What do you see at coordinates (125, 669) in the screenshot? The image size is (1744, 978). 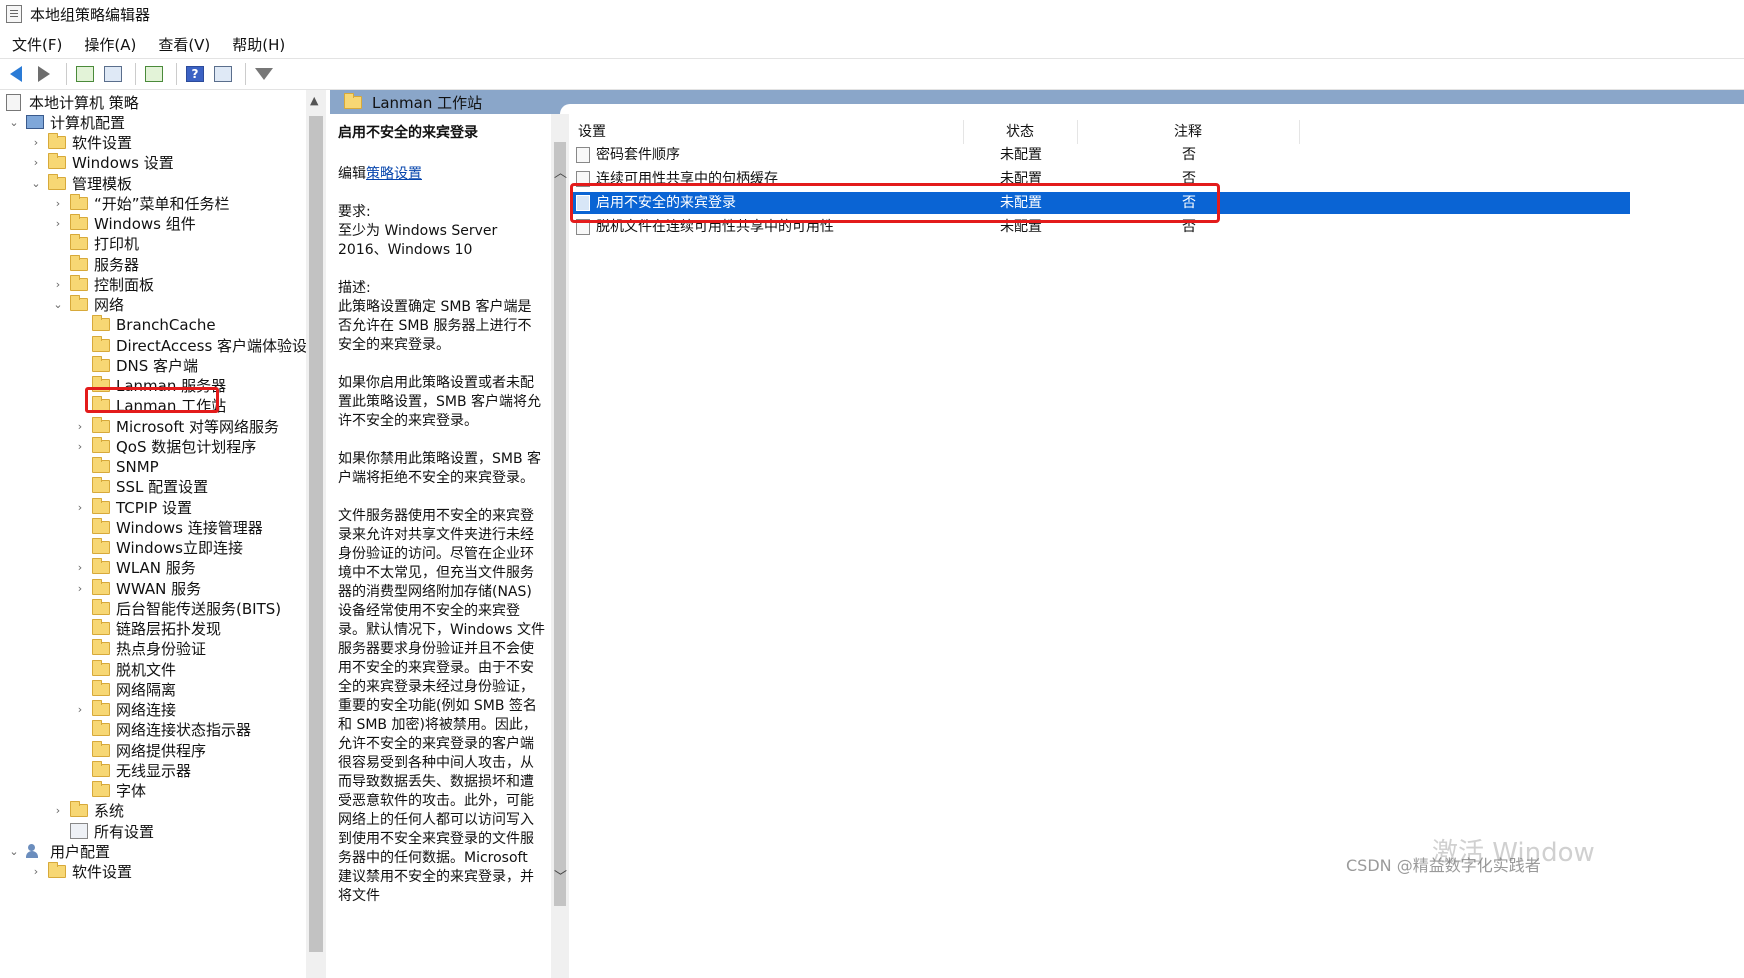 I see `tree-item: 脱机文件` at bounding box center [125, 669].